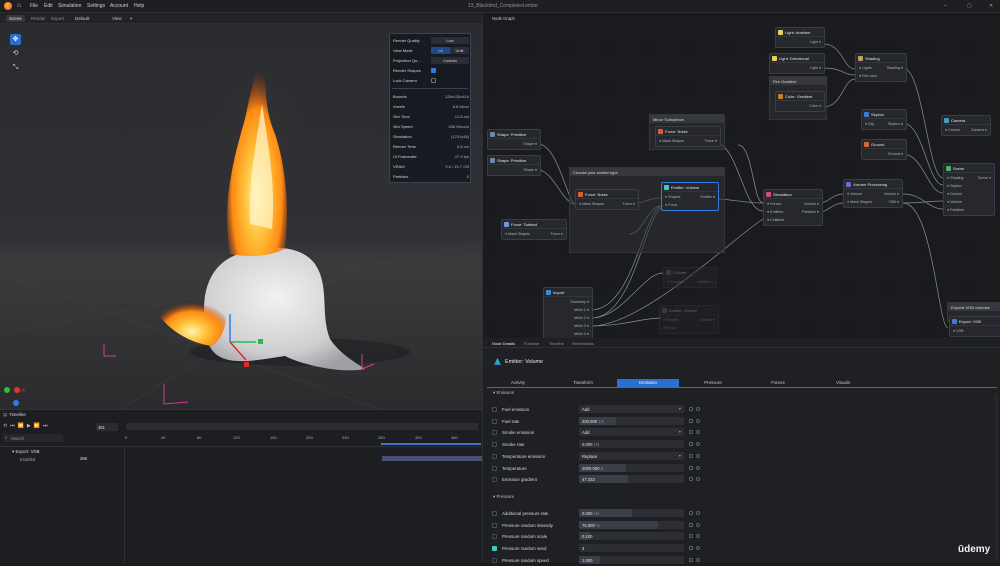 The width and height of the screenshot is (1000, 566). Describe the element at coordinates (895, 124) in the screenshot. I see `node-output-port: Skybox ●` at that location.